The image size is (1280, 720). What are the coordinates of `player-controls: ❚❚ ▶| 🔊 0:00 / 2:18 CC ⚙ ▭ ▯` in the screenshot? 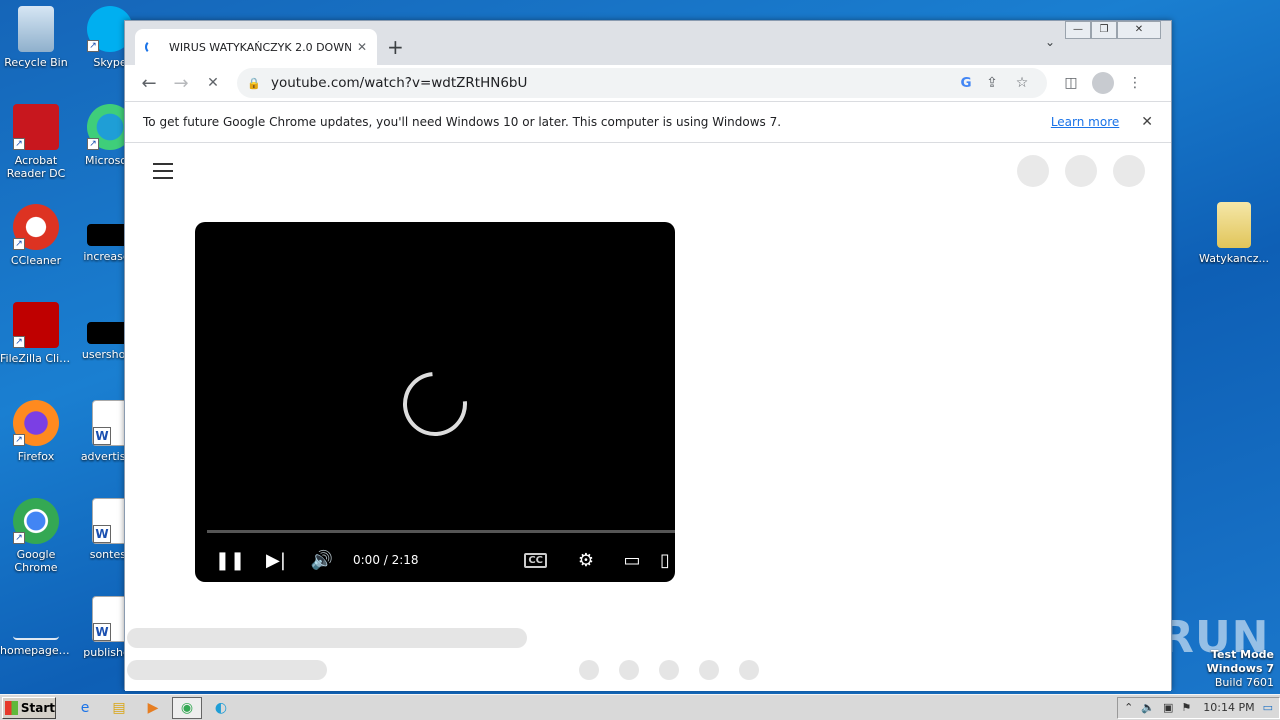 It's located at (435, 560).